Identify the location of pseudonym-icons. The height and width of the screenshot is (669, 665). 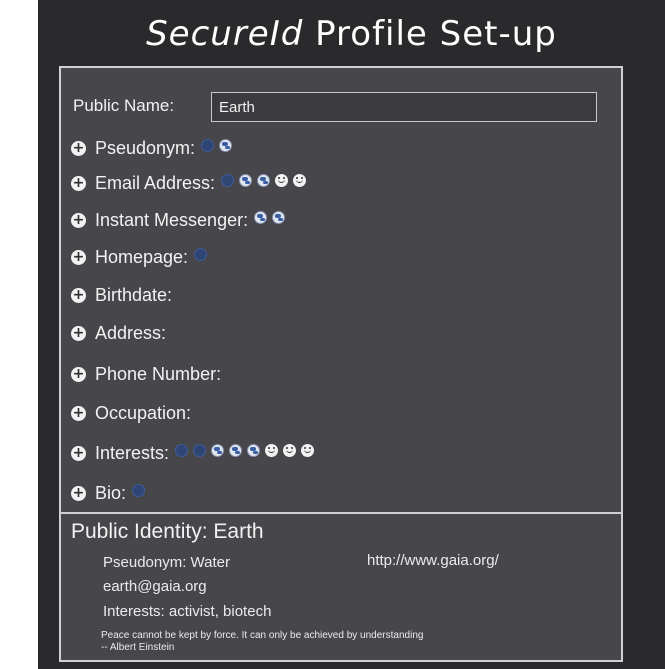
(219, 148).